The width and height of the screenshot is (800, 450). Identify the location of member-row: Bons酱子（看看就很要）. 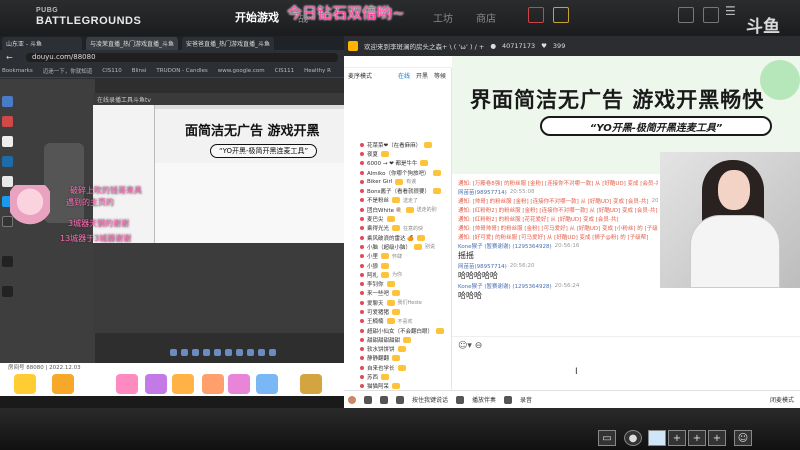
(406, 190).